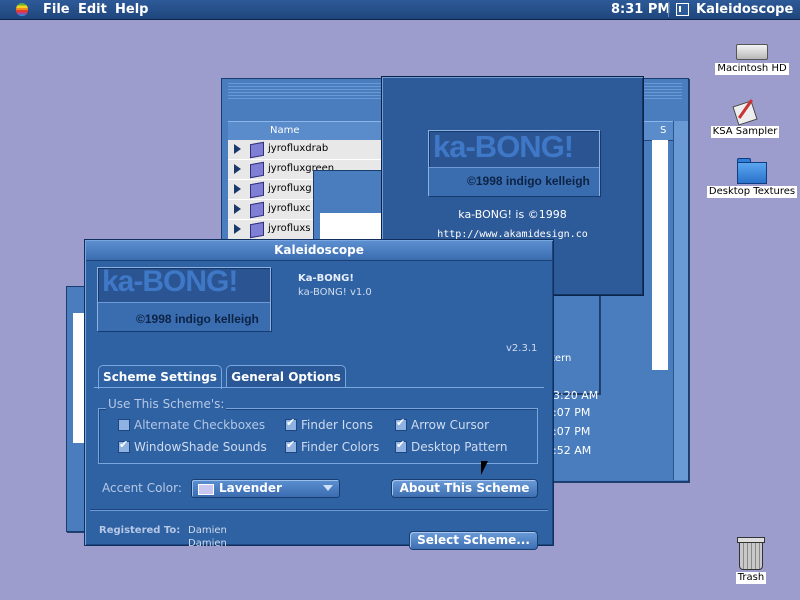 This screenshot has width=800, height=600. I want to click on checkbox-label: Finder Colors, so click(340, 447).